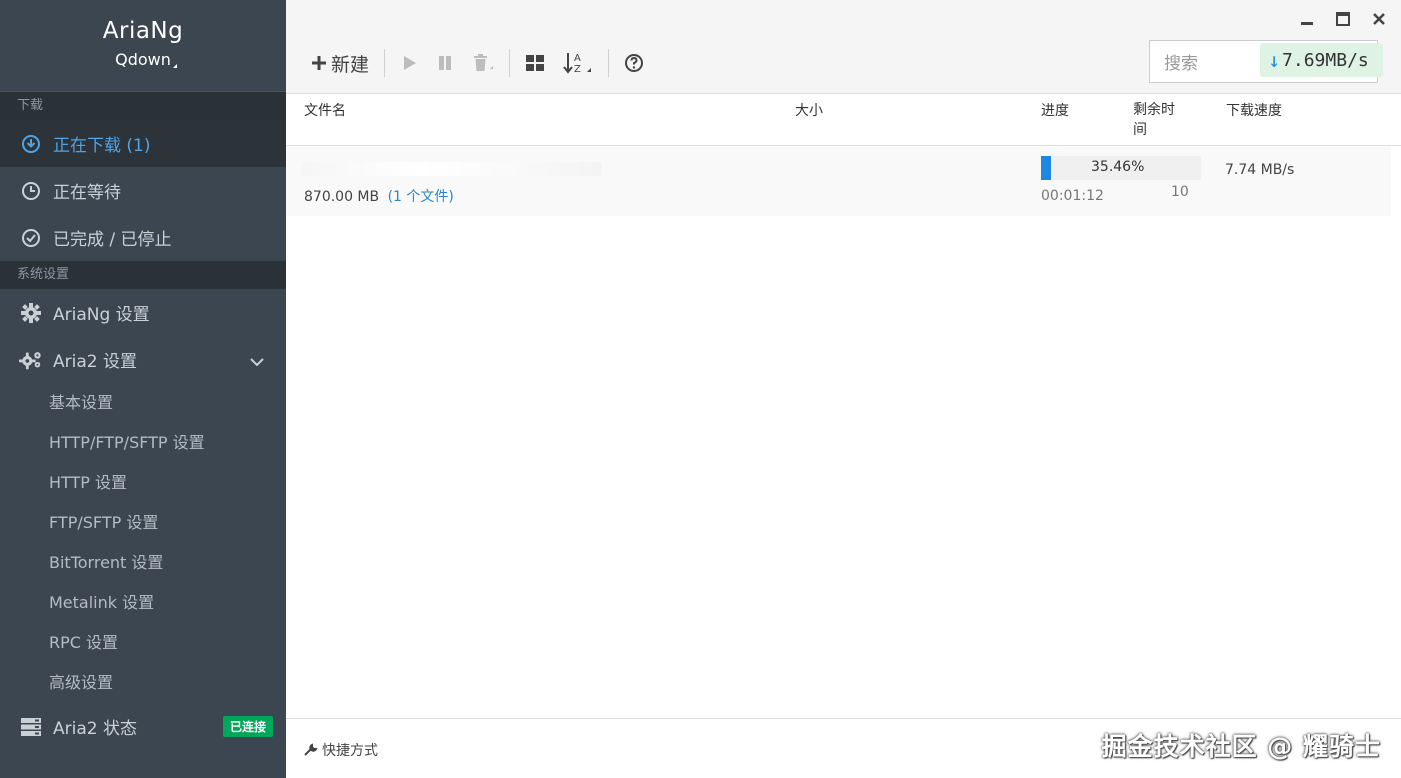  I want to click on close-icon, so click(1379, 19).